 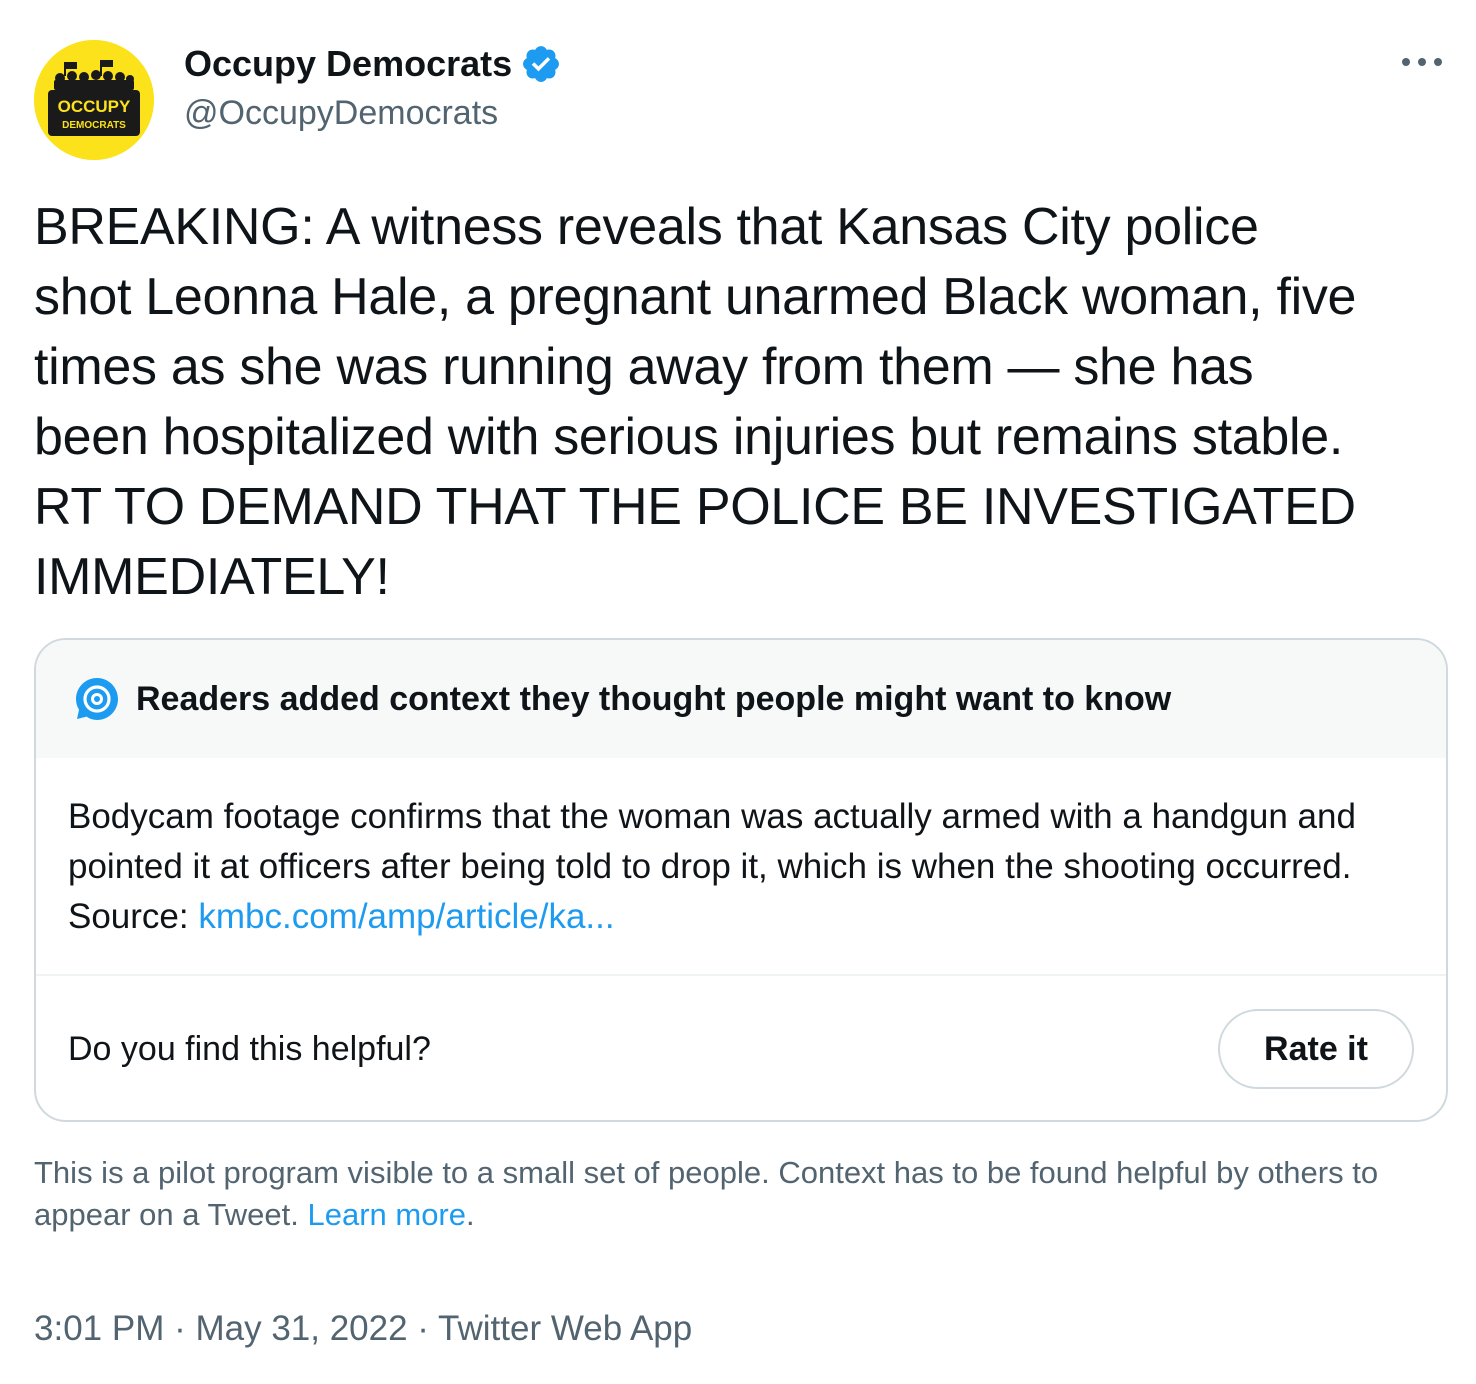 What do you see at coordinates (99, 1328) in the screenshot?
I see `tweet-time: 3:01 PM` at bounding box center [99, 1328].